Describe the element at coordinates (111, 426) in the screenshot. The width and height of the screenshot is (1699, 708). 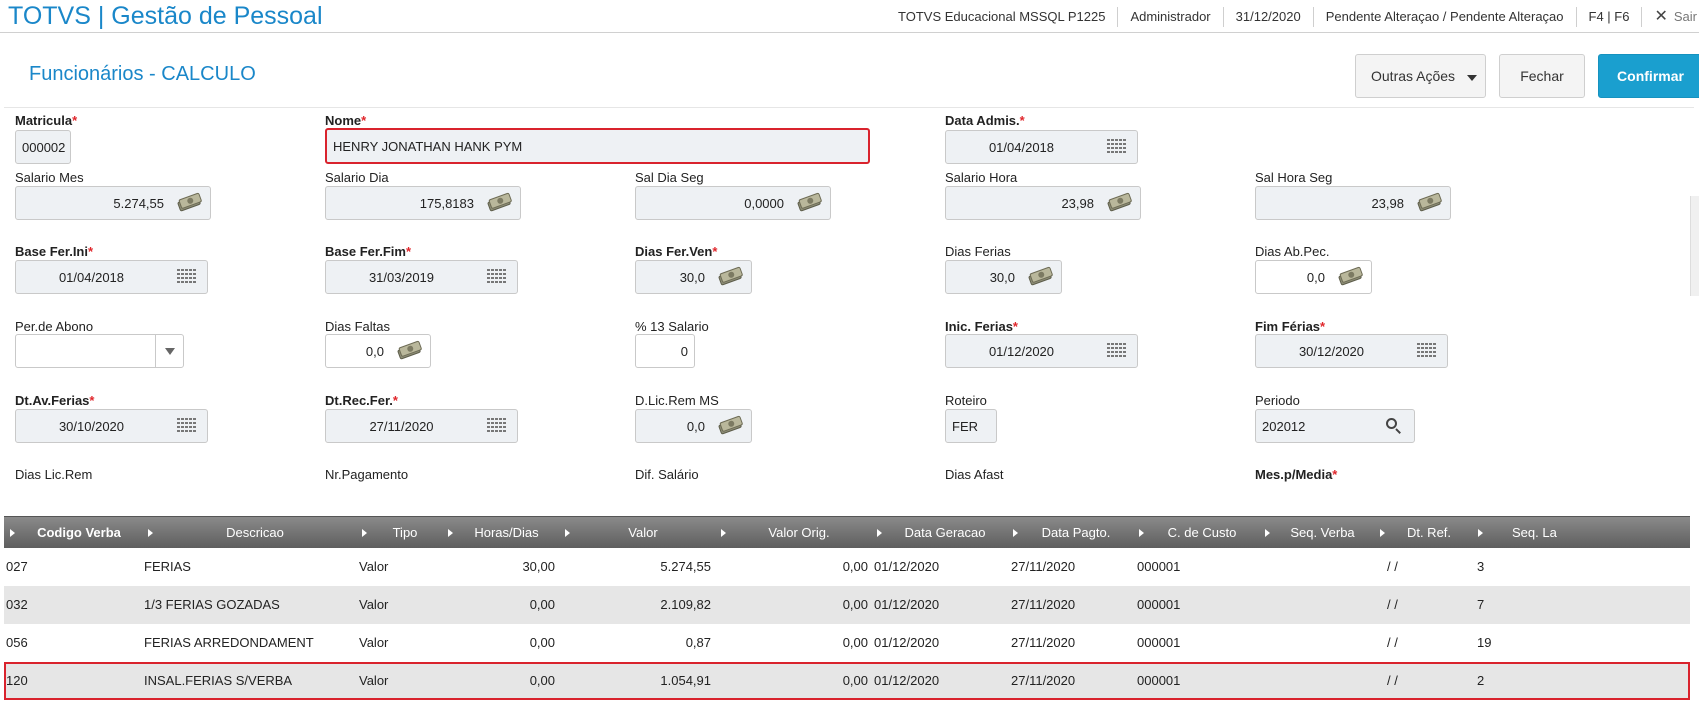
I see `dt-av-ferias-field: 30/10/2020` at that location.